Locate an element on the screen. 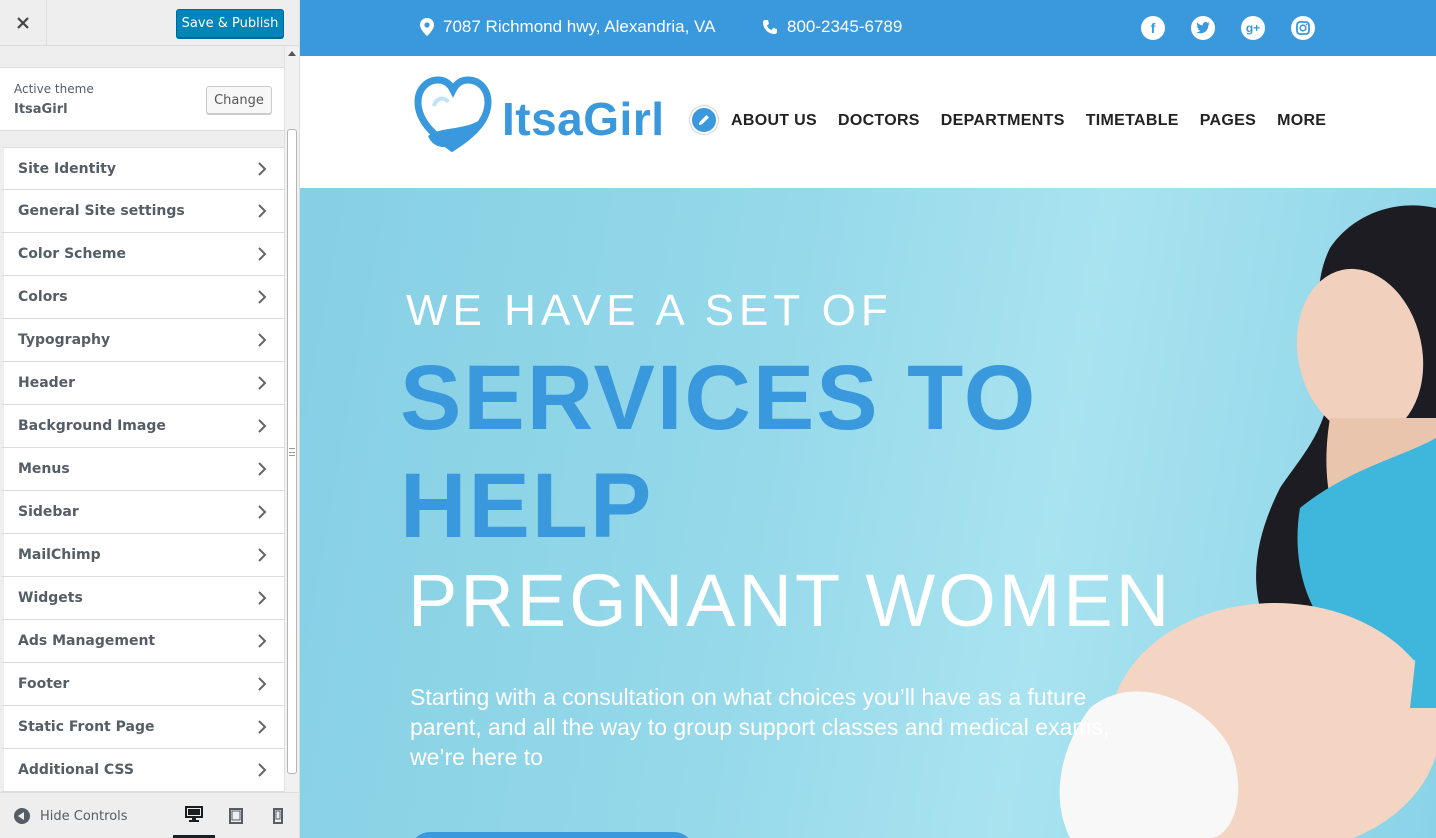  section-background-image: Background Image is located at coordinates (142, 426).